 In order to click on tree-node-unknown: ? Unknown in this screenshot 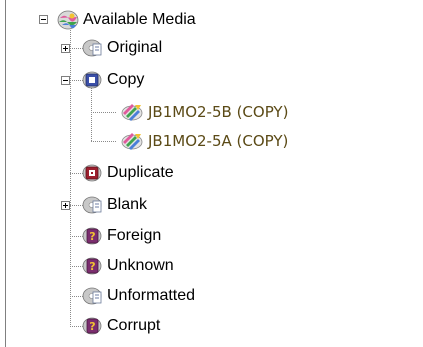, I will do `click(131, 266)`.